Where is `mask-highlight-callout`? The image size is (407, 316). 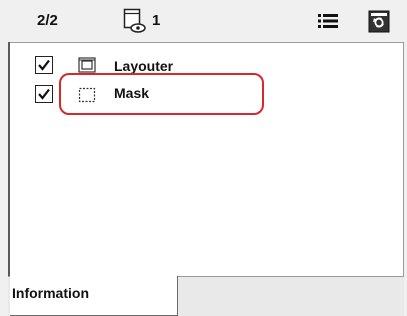
mask-highlight-callout is located at coordinates (161, 94).